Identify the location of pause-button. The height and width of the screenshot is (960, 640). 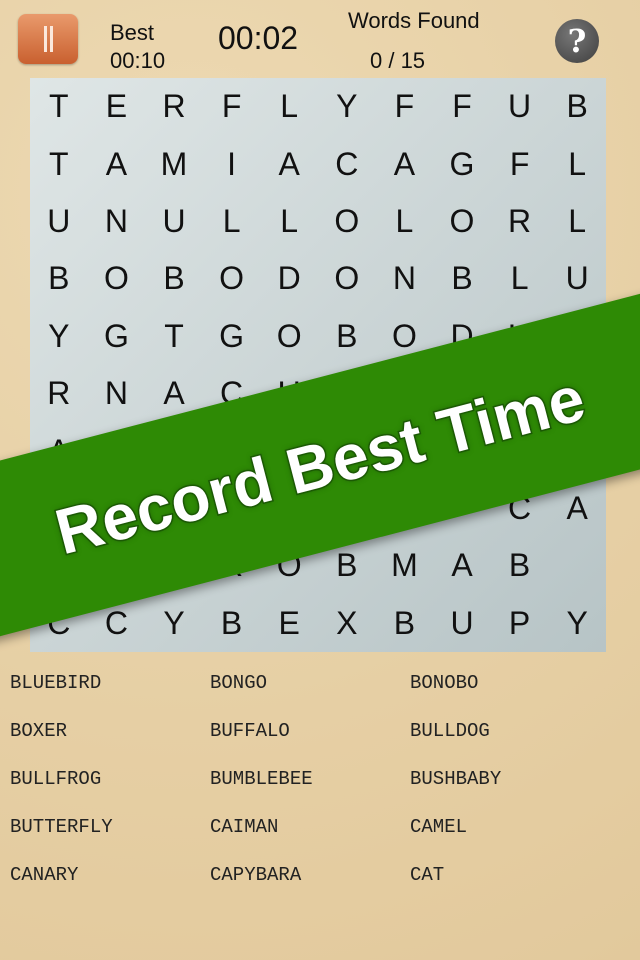
(48, 39).